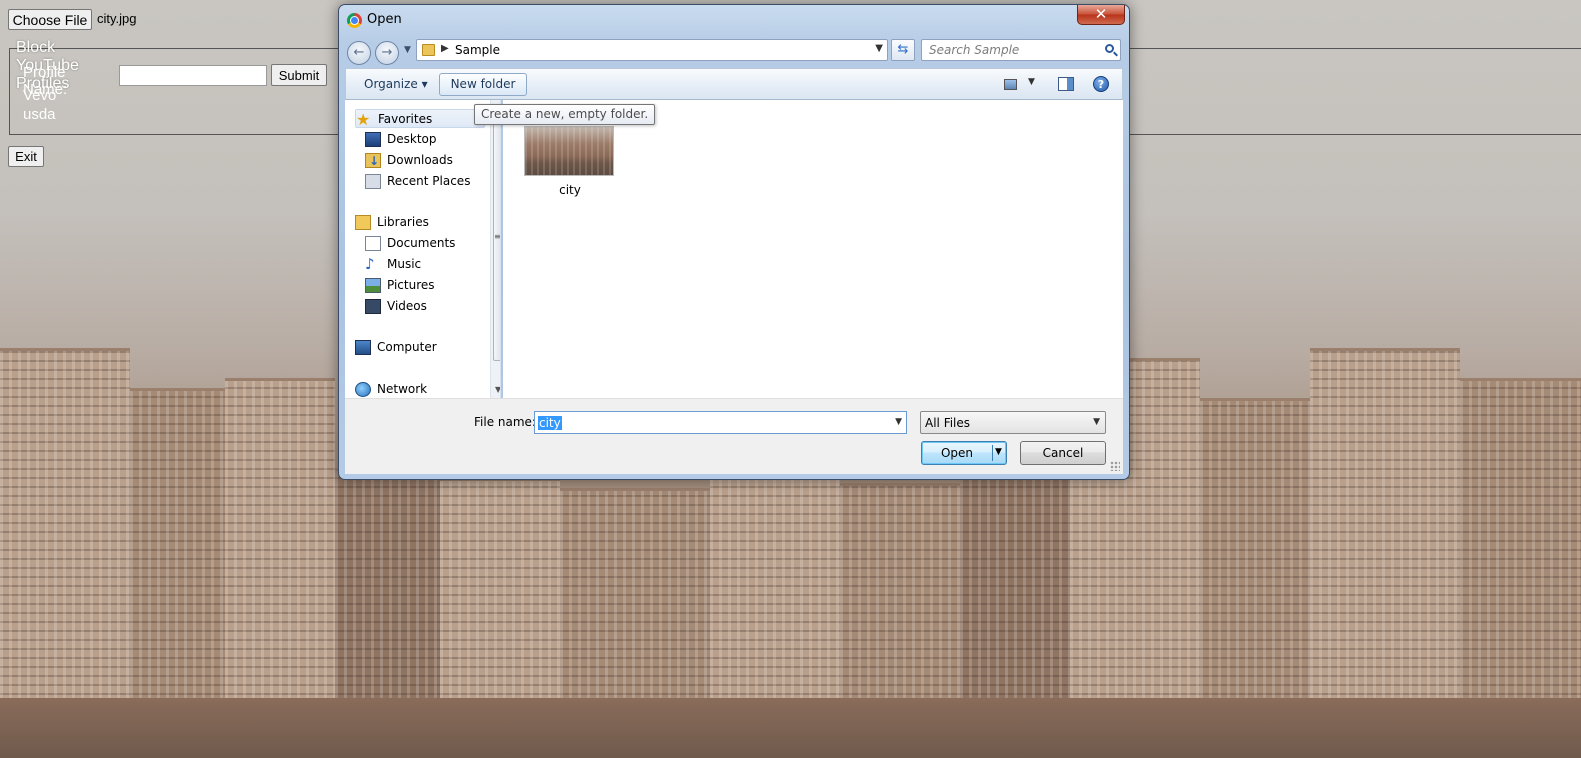 Image resolution: width=1581 pixels, height=758 pixels. Describe the element at coordinates (495, 249) in the screenshot. I see `navigation-scrollbar: ≡ ▼` at that location.